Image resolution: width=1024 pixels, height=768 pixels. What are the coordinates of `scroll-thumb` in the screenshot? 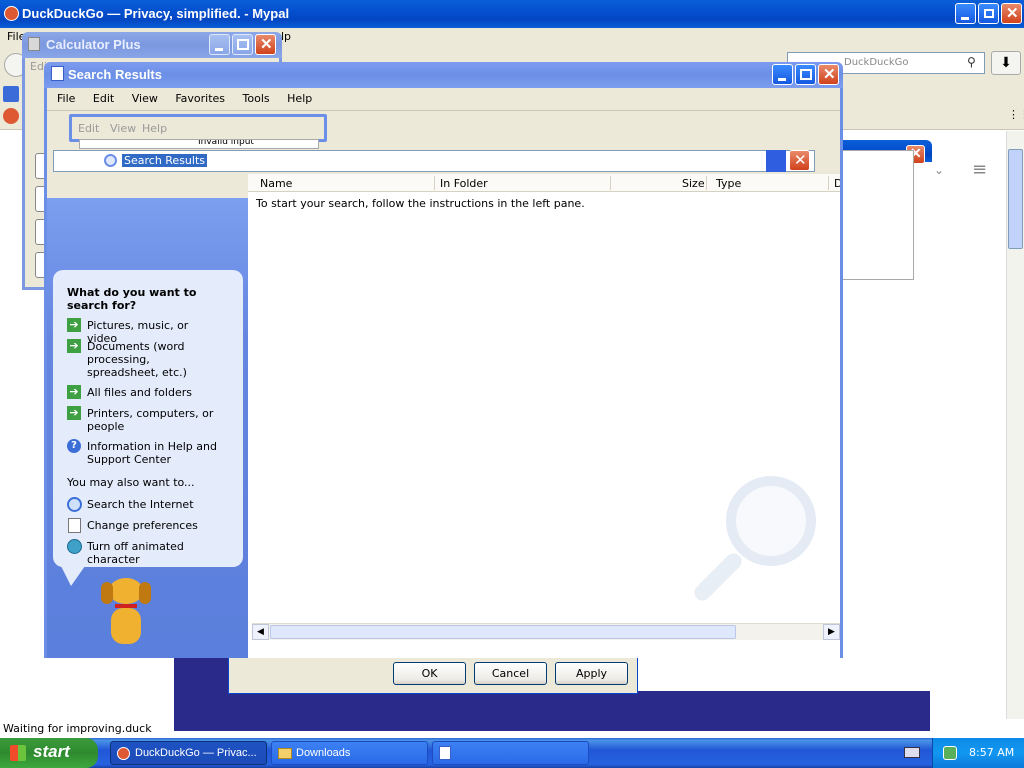 It's located at (503, 632).